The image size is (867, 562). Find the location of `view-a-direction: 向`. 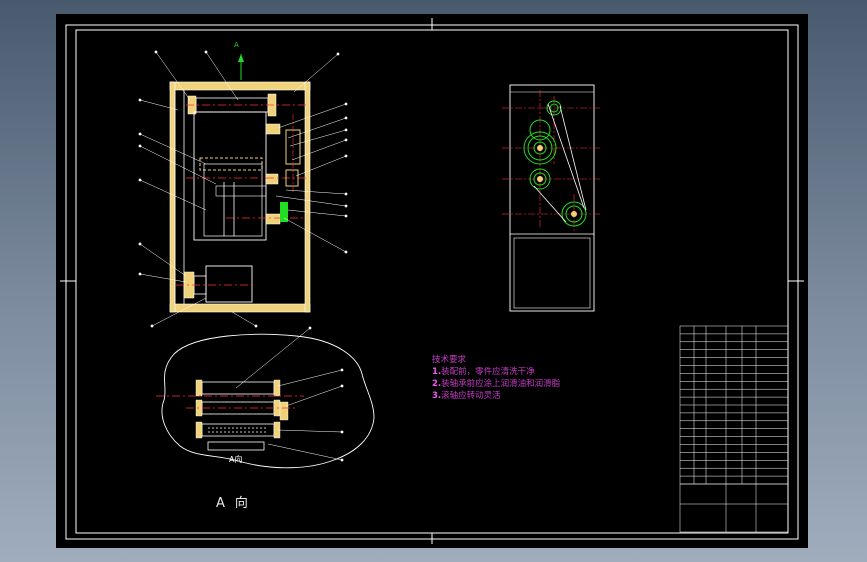

view-a-direction: 向 is located at coordinates (246, 503).